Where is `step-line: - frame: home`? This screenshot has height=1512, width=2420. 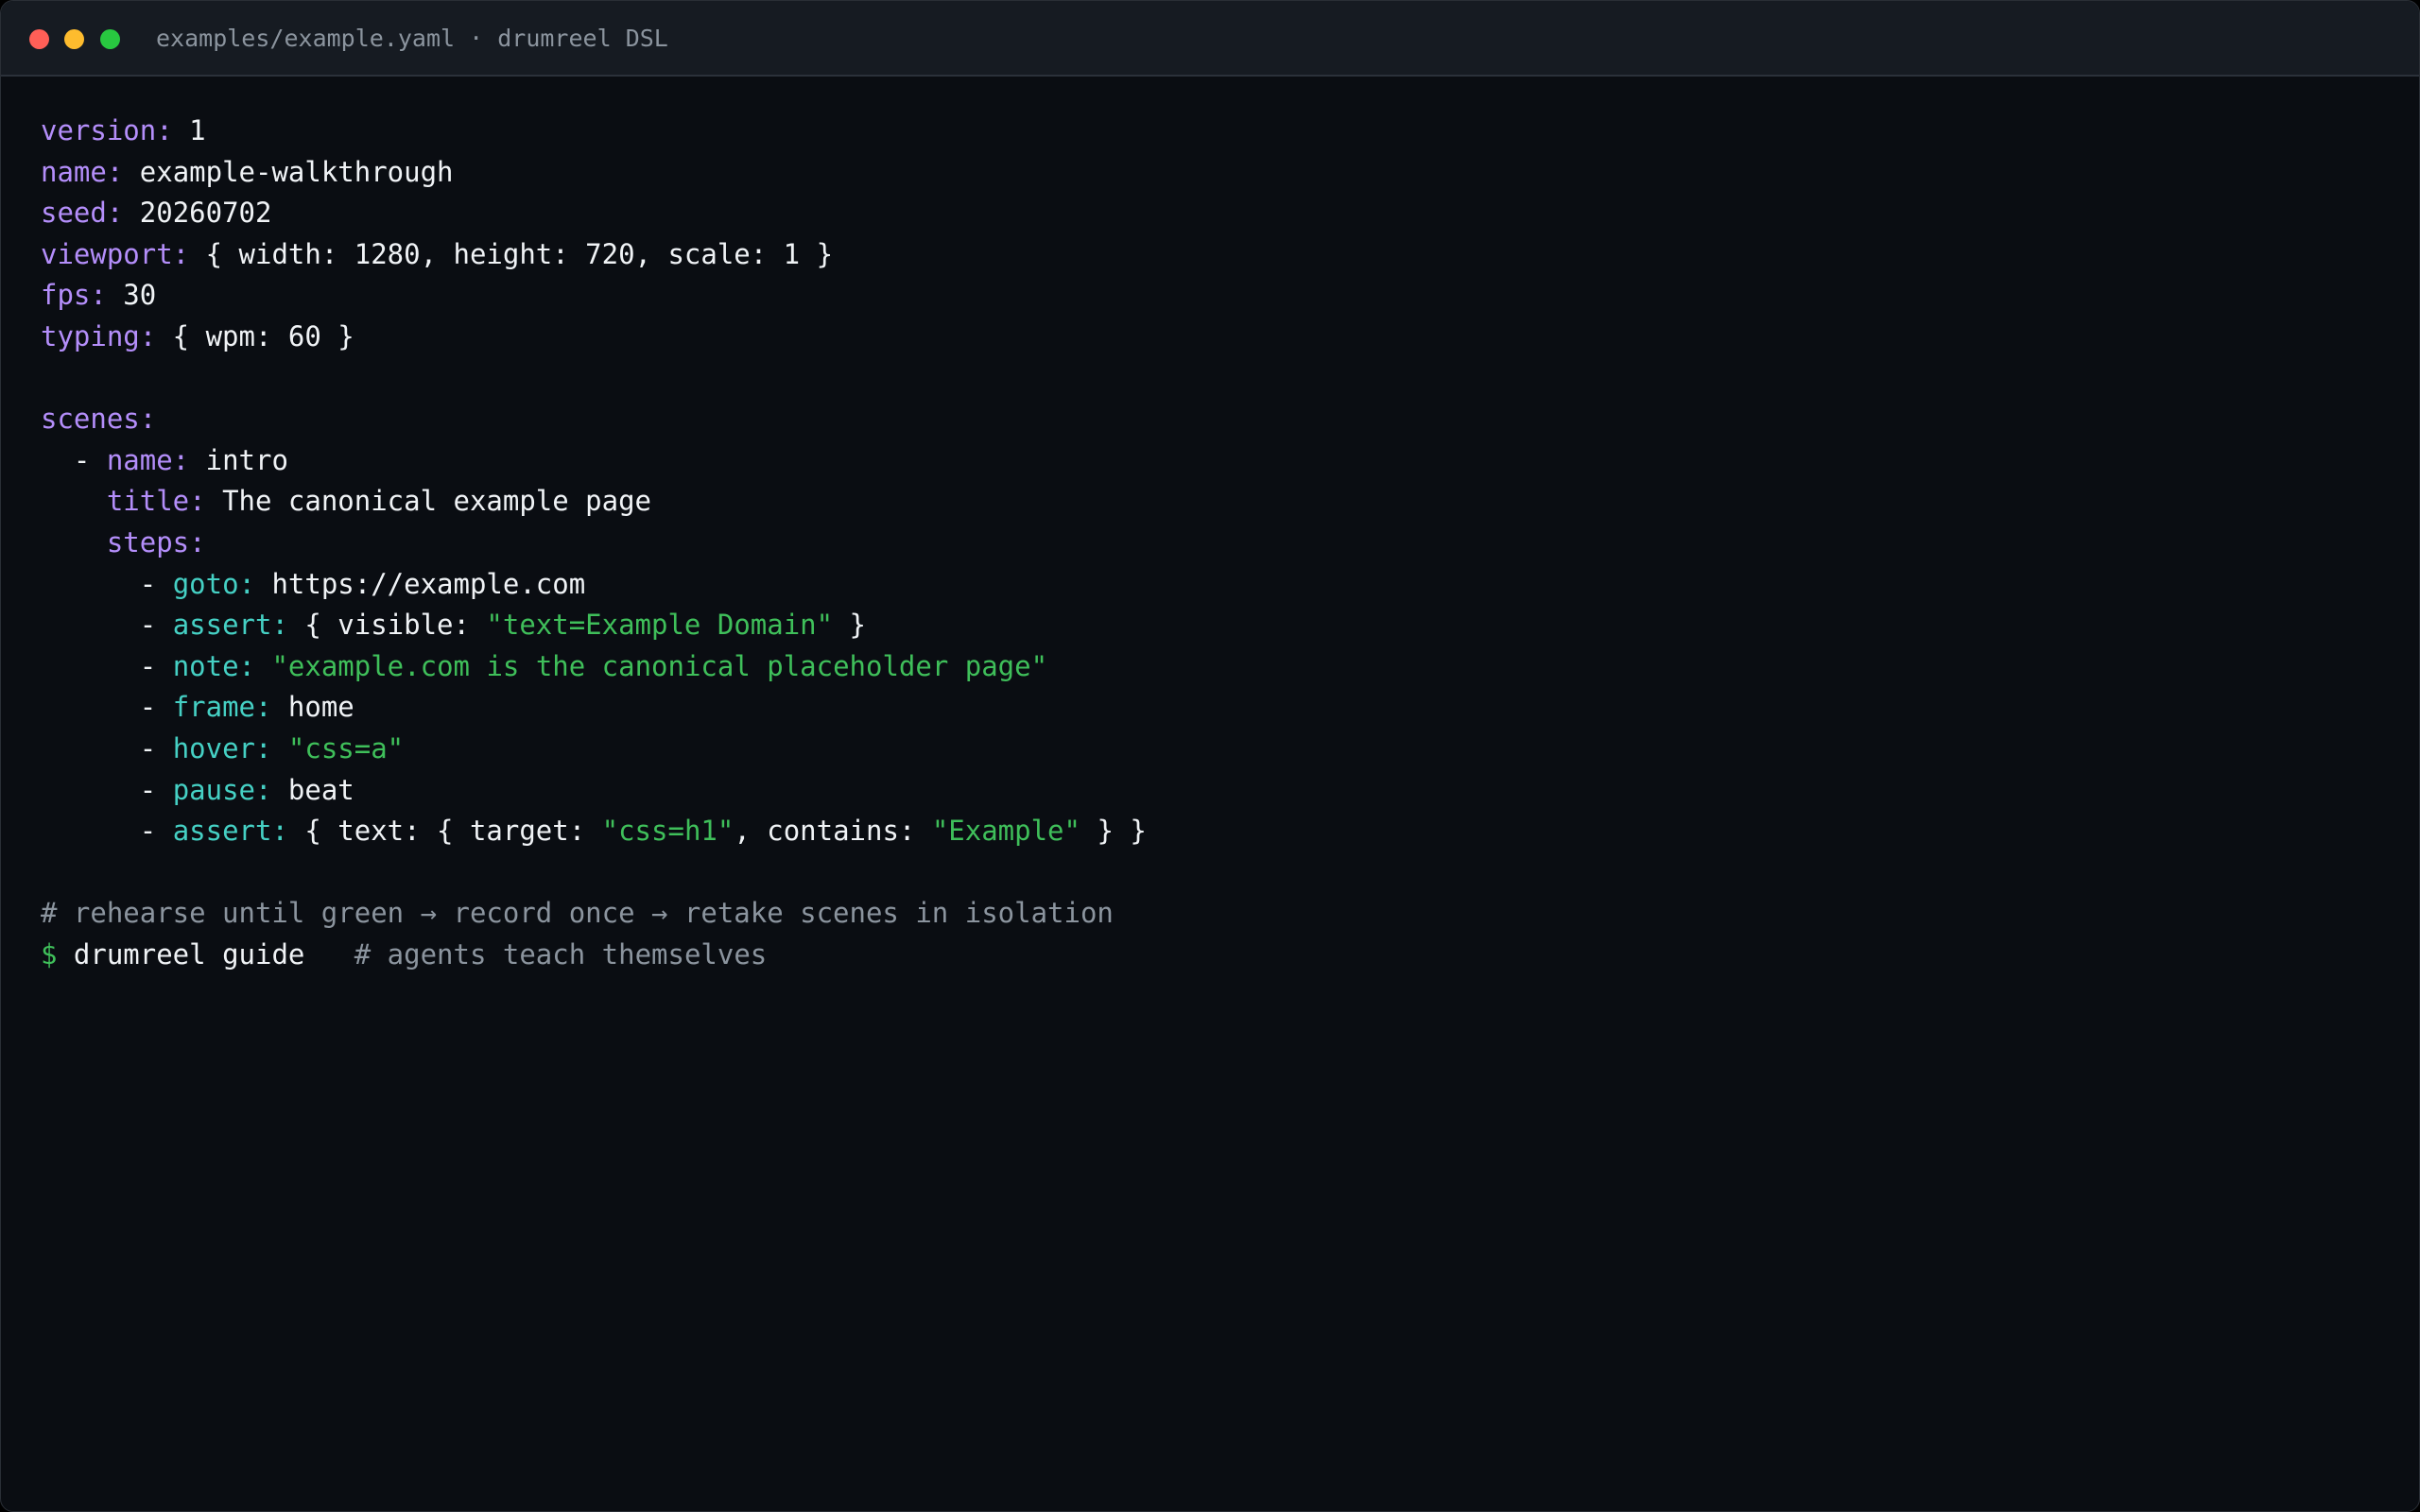
step-line: - frame: home is located at coordinates (197, 707).